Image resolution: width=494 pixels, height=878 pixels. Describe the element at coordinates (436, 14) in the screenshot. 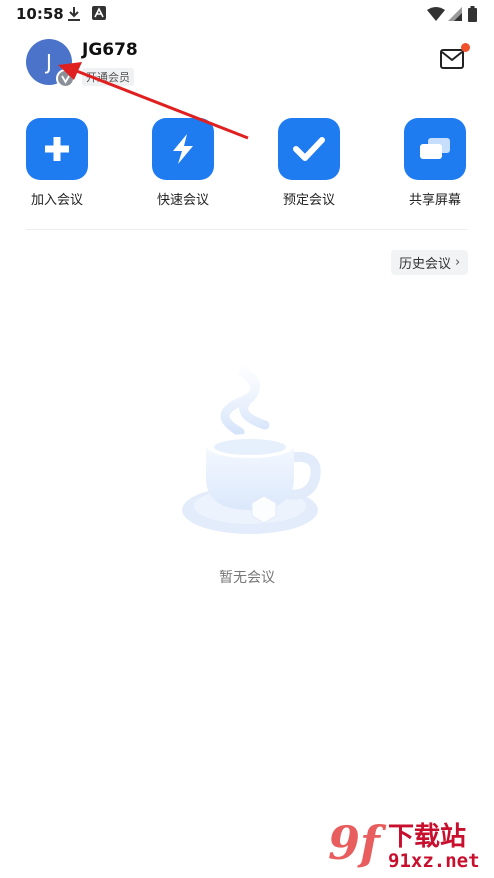

I see `wifi-icon` at that location.